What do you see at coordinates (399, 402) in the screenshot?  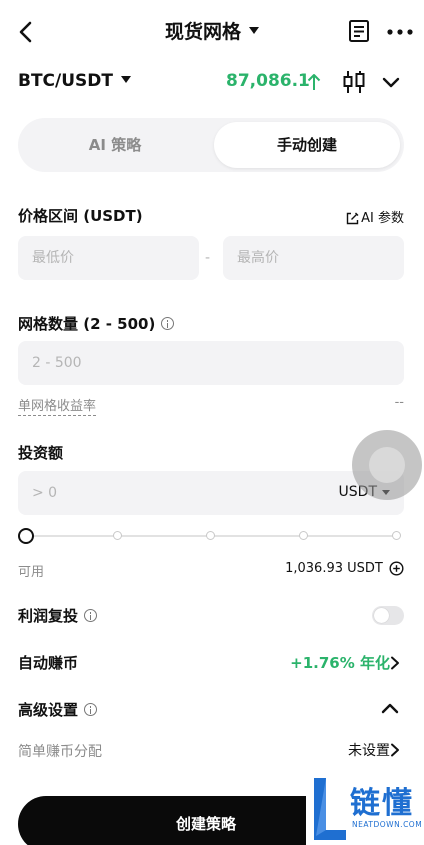 I see `grid-yield-value: --` at bounding box center [399, 402].